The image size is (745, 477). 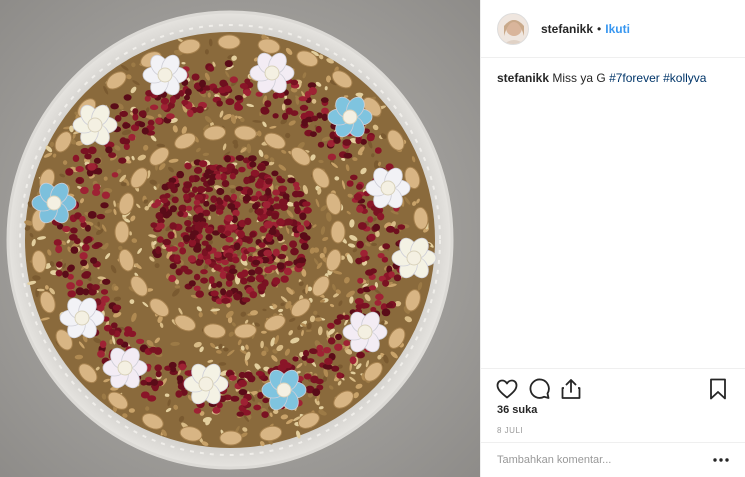 What do you see at coordinates (567, 29) in the screenshot?
I see `header-username: stefanikk` at bounding box center [567, 29].